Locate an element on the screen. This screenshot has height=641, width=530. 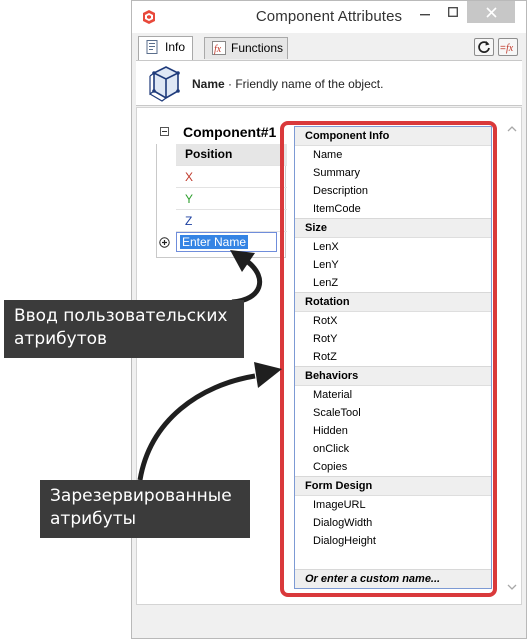
info-description-text: · Friendly name of the object. is located at coordinates (304, 84).